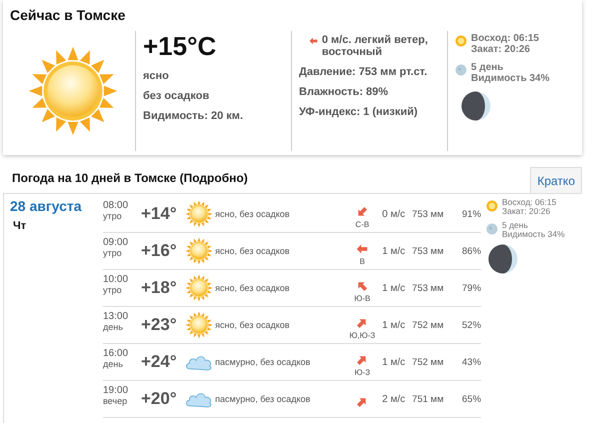 The width and height of the screenshot is (600, 427). I want to click on wind-speed: 0 м/с, so click(393, 214).